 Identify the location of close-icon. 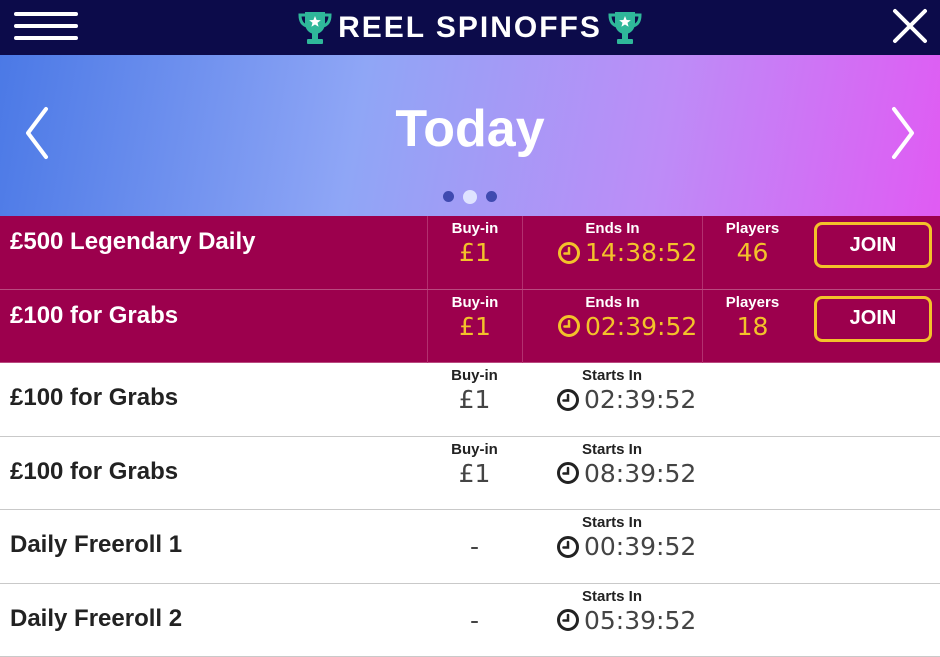
(910, 26).